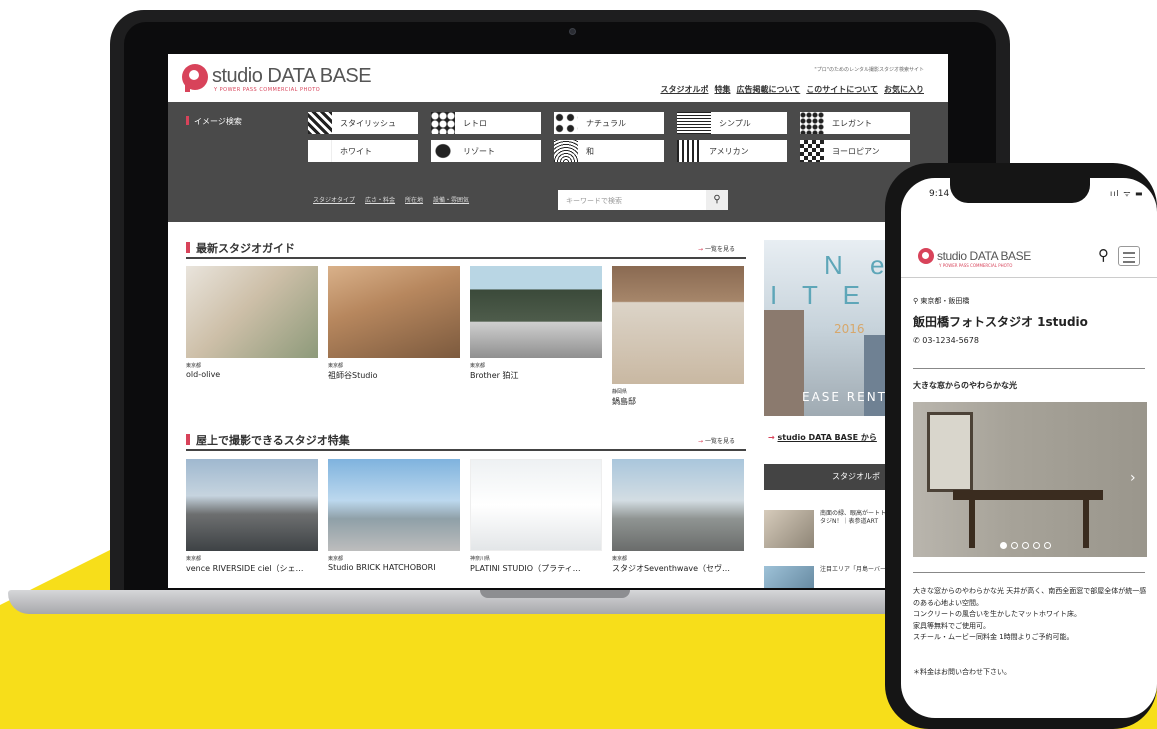 The width and height of the screenshot is (1157, 729). I want to click on phone-time: 9:14, so click(939, 194).